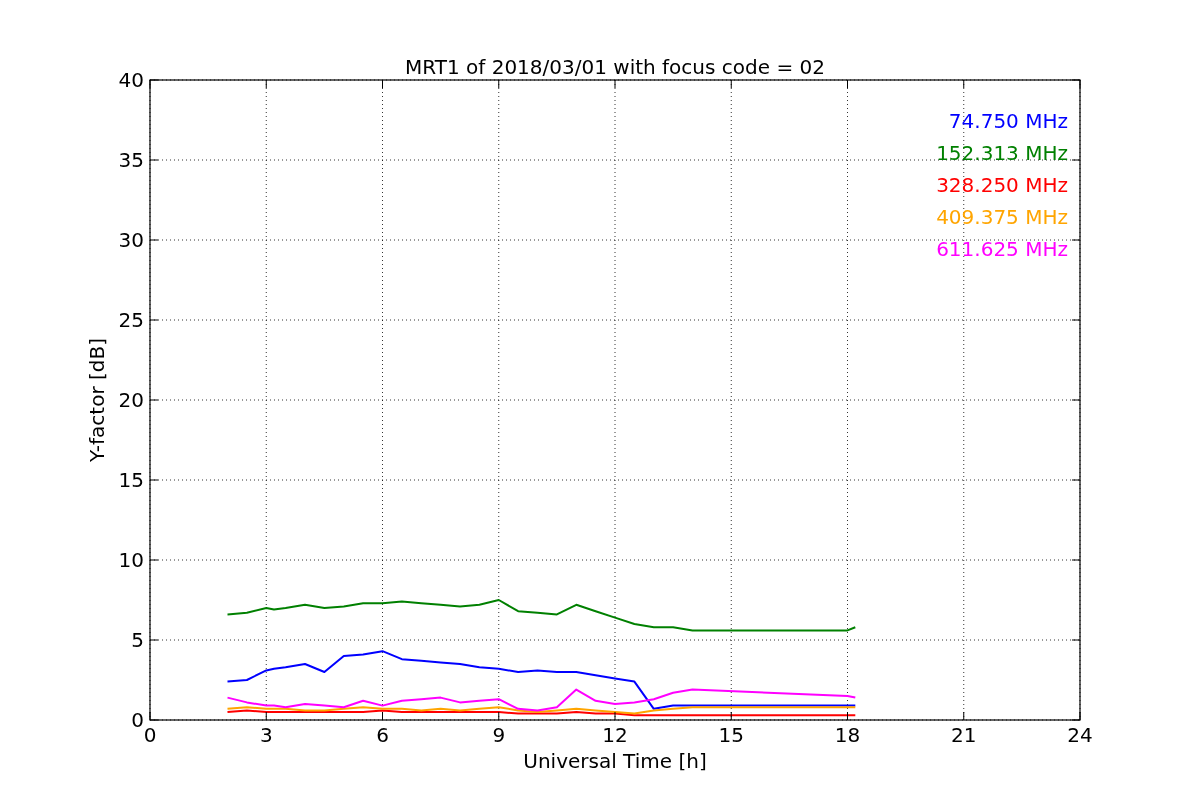  Describe the element at coordinates (1008, 121) in the screenshot. I see `legend-label: 74.750 MHz` at that location.